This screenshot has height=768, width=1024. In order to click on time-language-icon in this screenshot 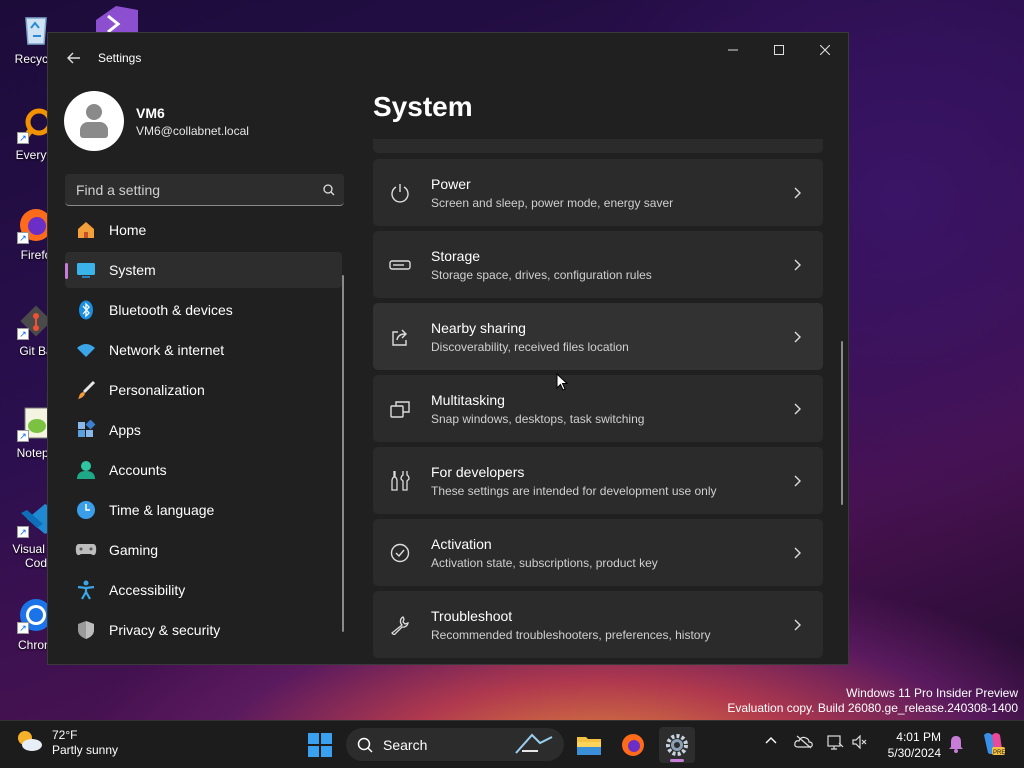, I will do `click(86, 510)`.